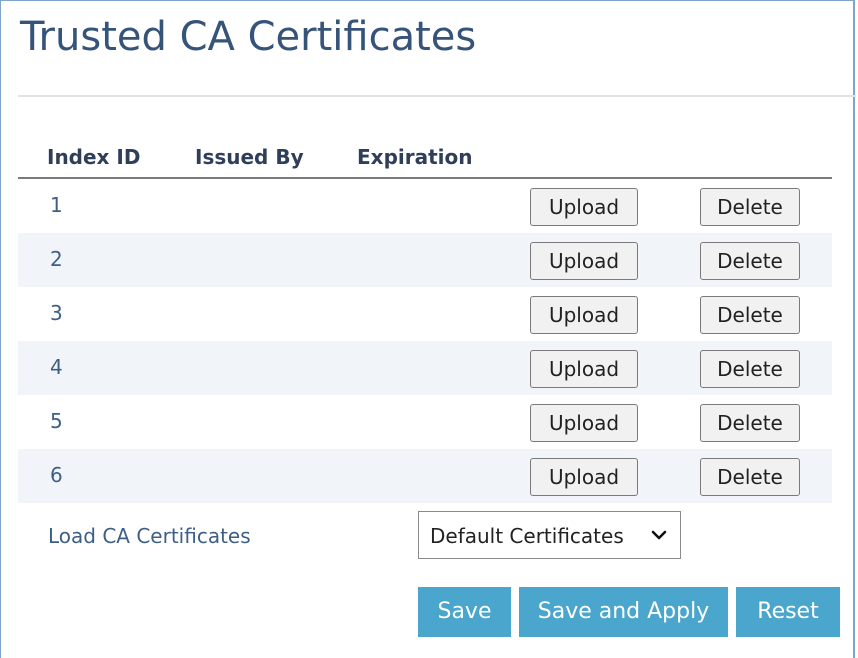  I want to click on reset-button: Reset, so click(788, 612).